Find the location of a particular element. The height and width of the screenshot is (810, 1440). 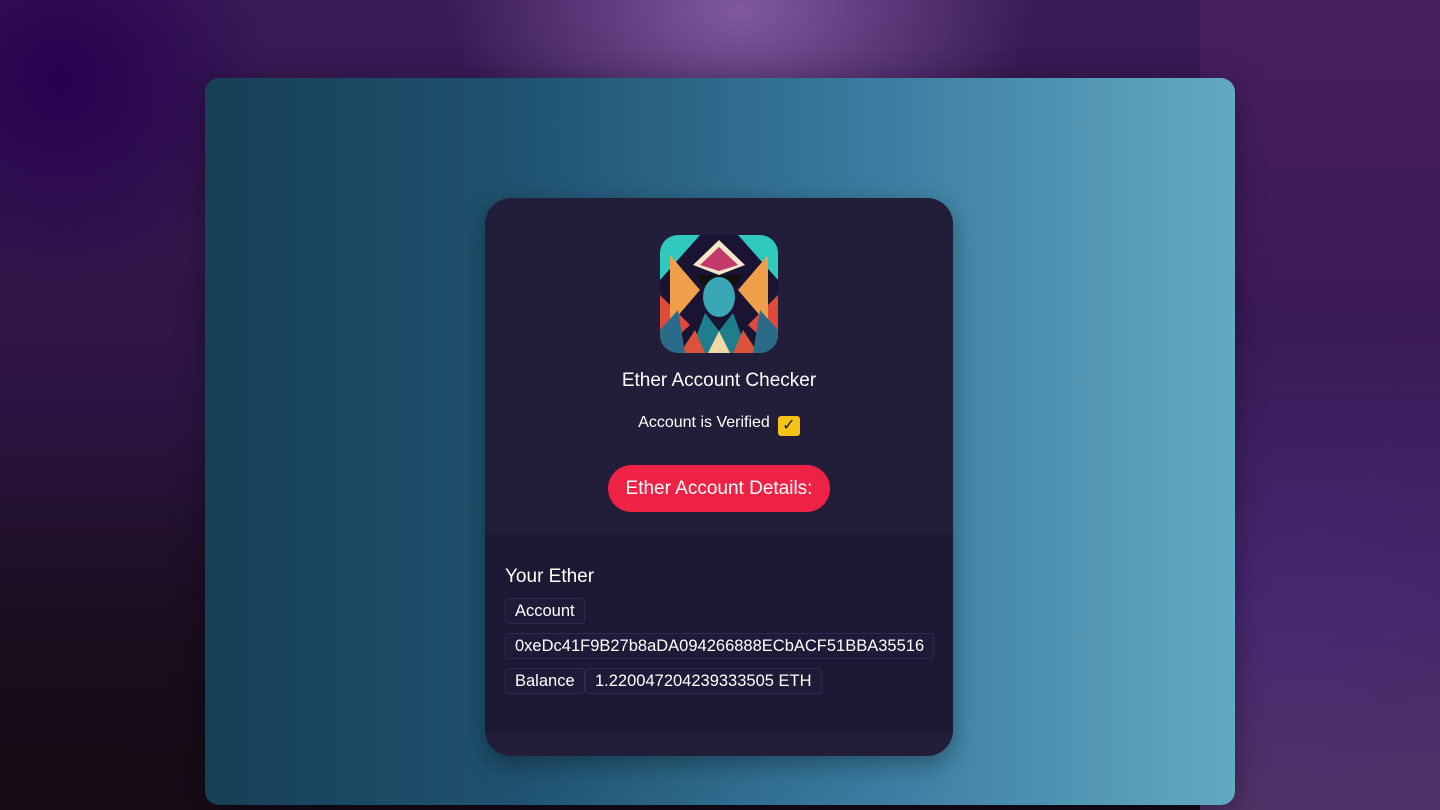

details-heading: Your Ether is located at coordinates (550, 576).